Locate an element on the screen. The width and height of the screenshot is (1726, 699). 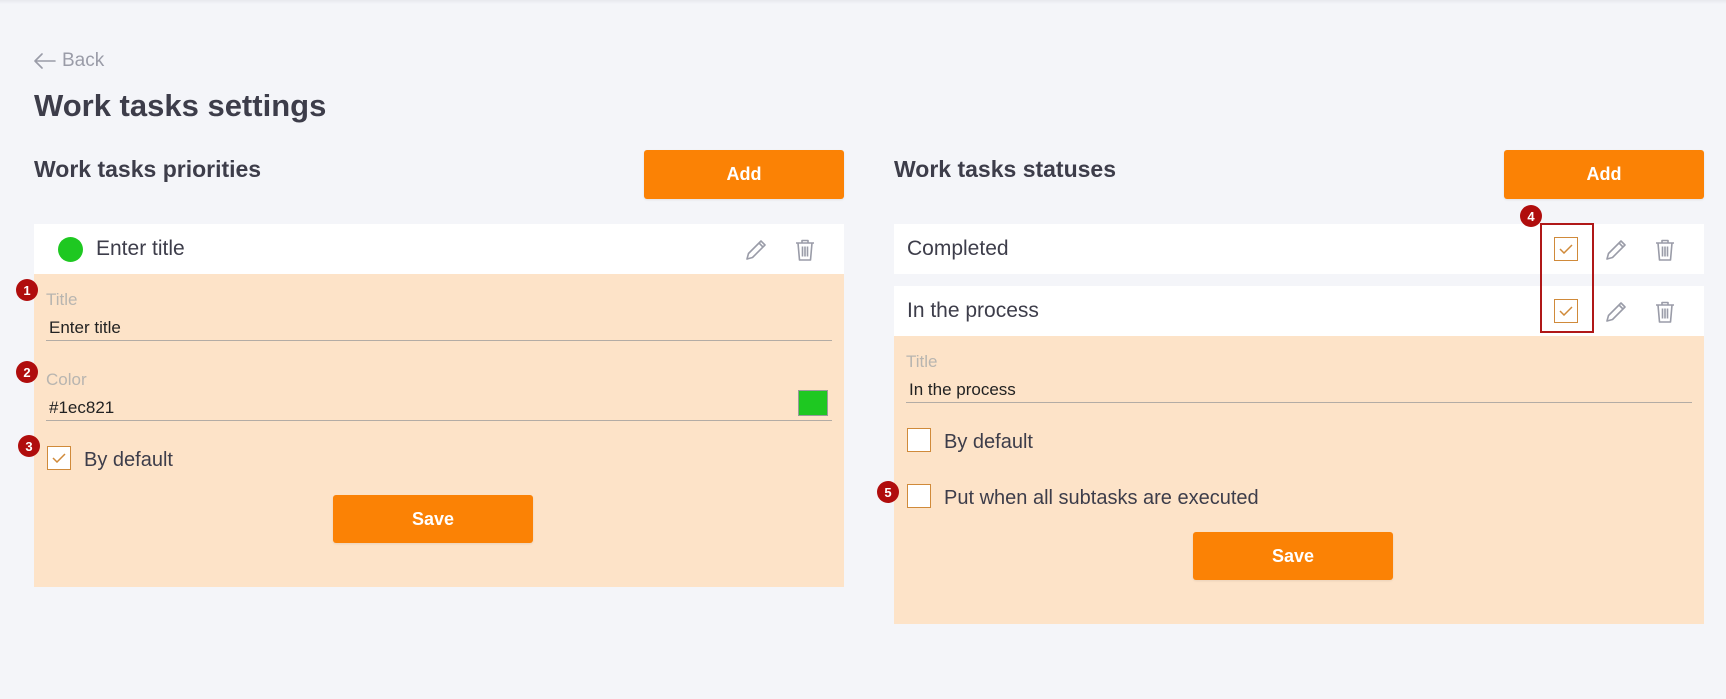
status-row-label: Completed is located at coordinates (958, 248).